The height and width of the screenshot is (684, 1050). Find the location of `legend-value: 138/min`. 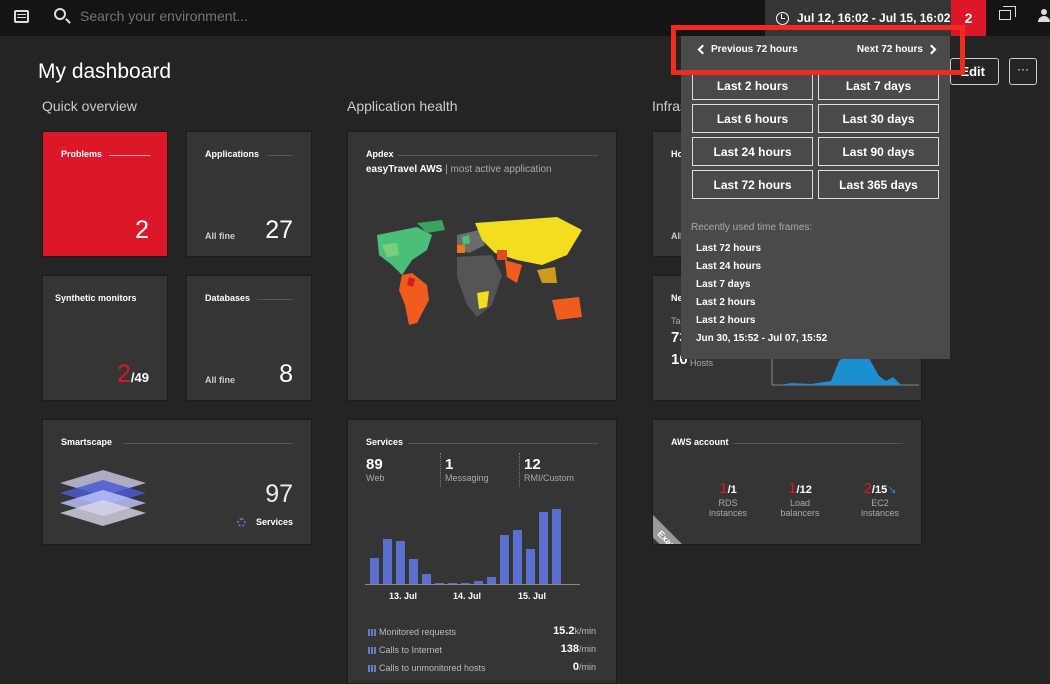

legend-value: 138/min is located at coordinates (578, 649).